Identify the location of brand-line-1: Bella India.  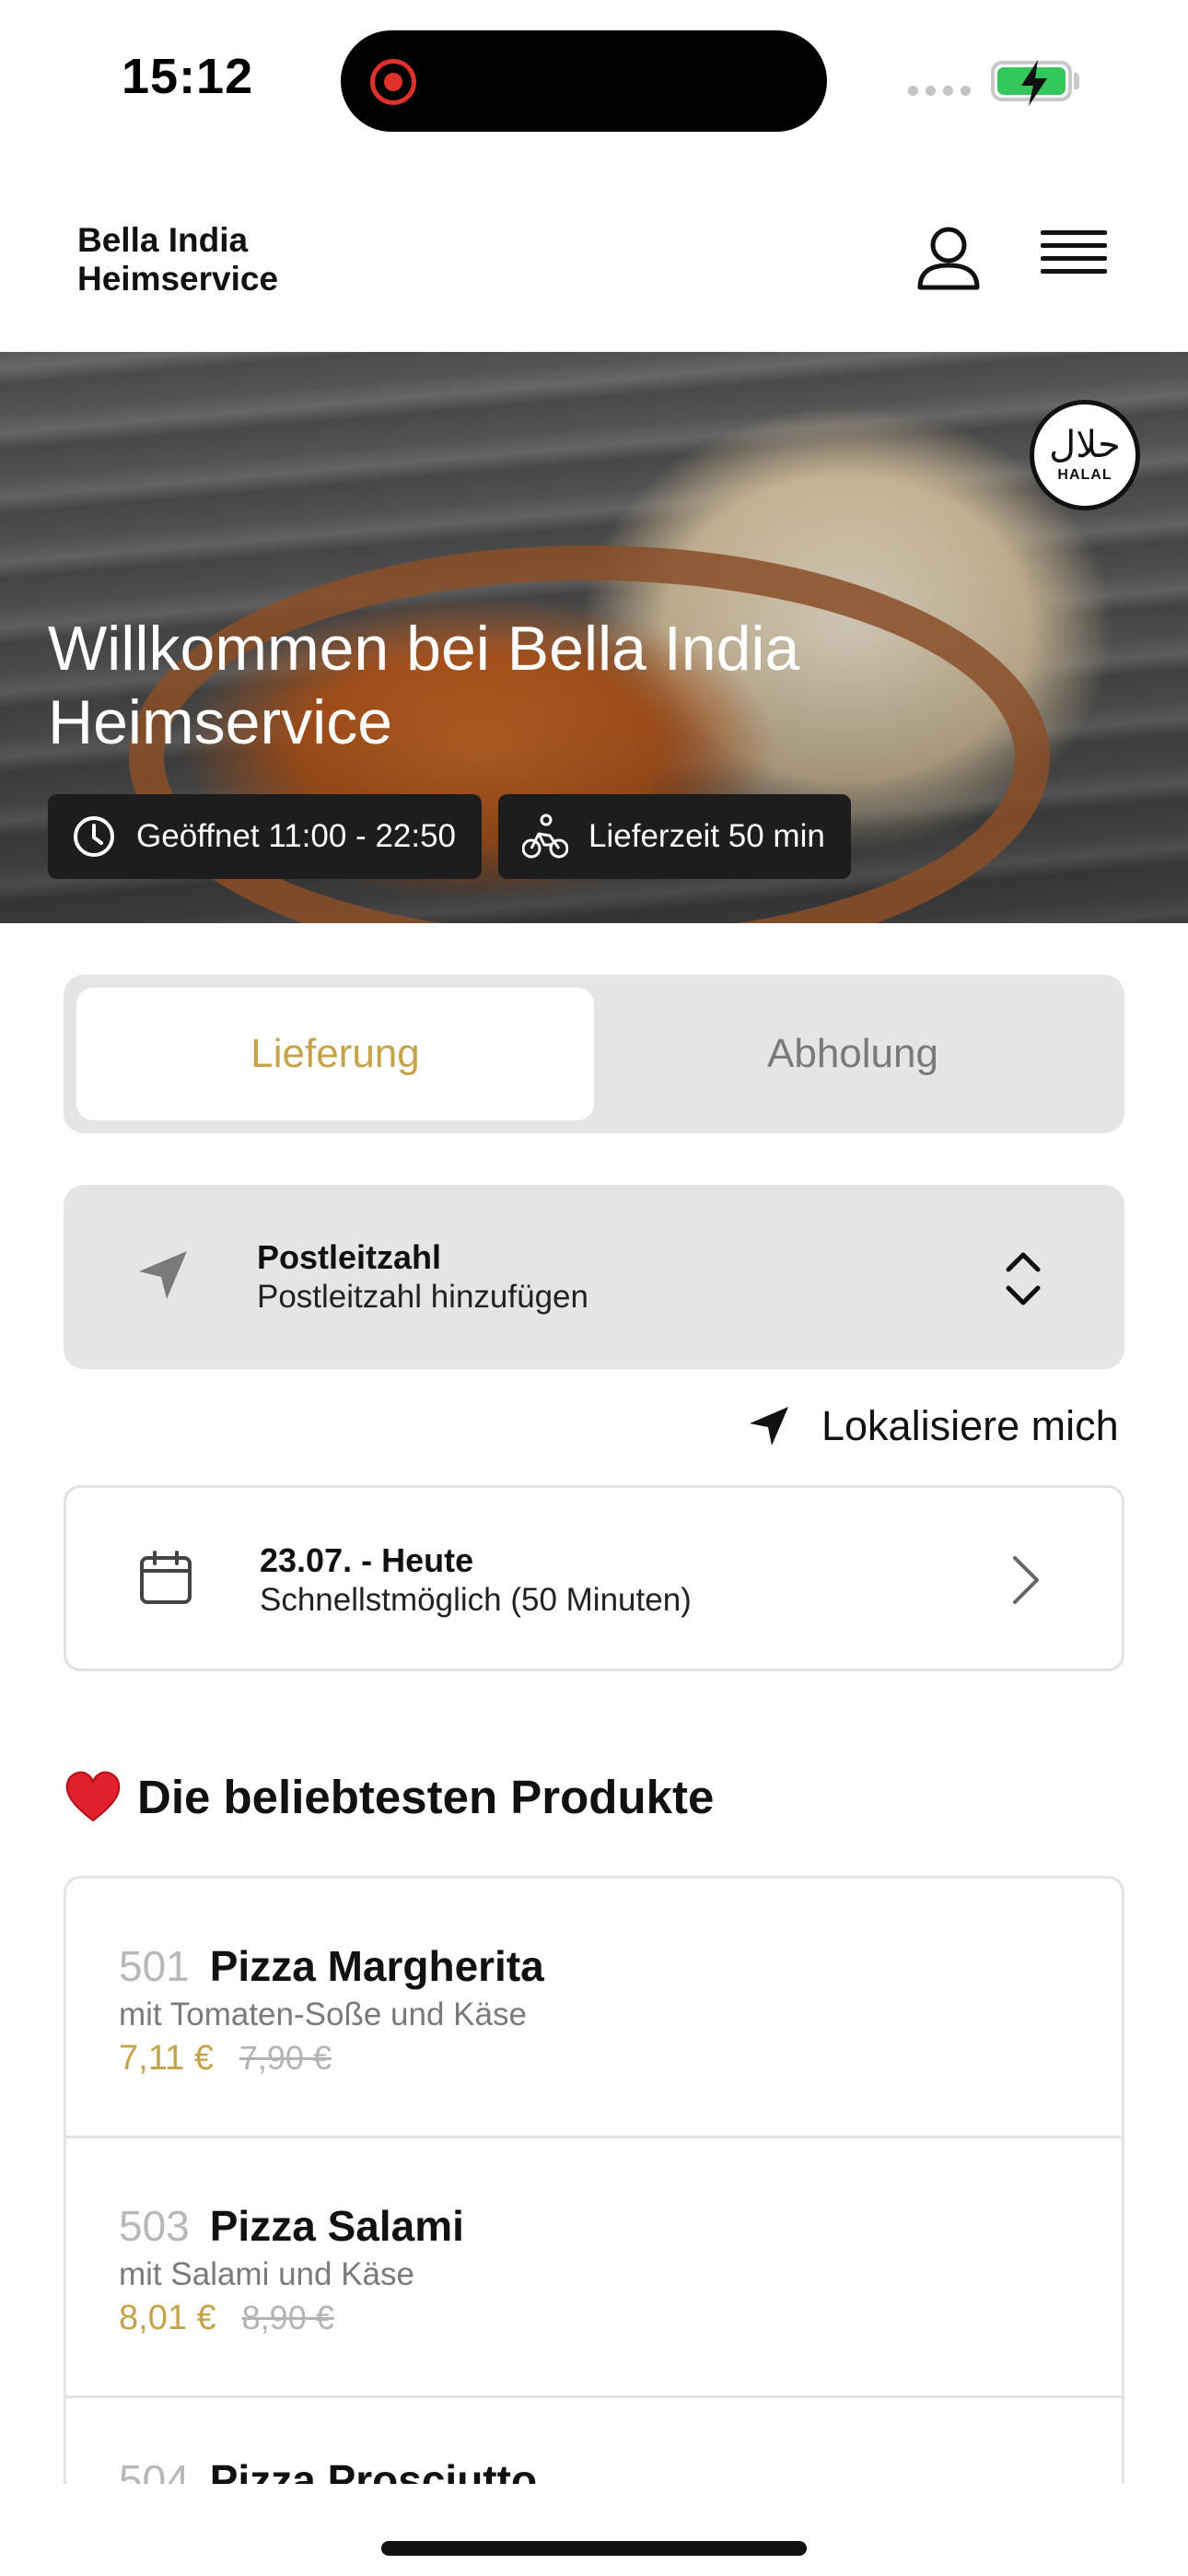
(163, 240).